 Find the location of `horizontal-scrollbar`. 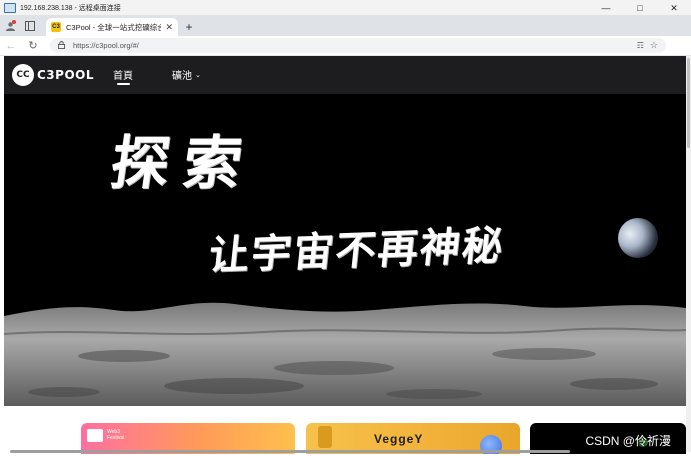

horizontal-scrollbar is located at coordinates (345, 451).